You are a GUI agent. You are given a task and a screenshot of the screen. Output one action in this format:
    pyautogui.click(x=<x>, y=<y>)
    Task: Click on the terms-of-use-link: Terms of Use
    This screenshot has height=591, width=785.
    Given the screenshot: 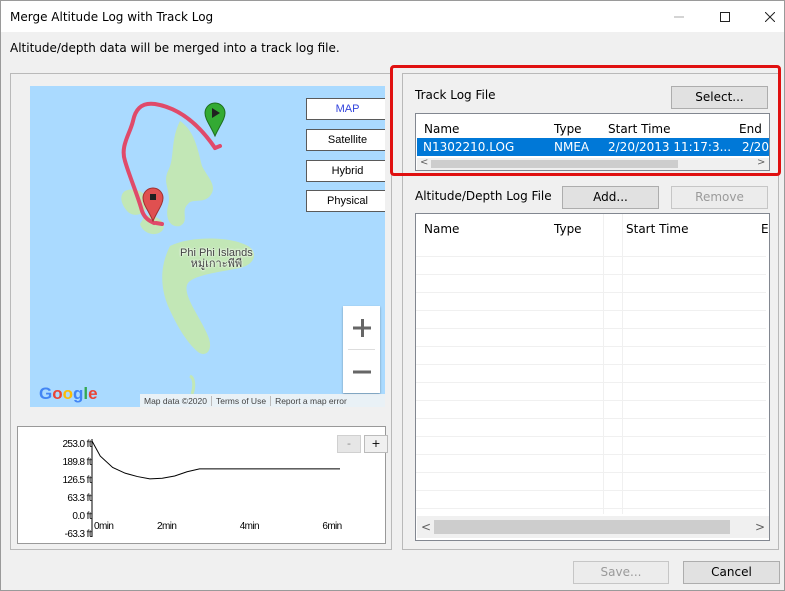 What is the action you would take?
    pyautogui.click(x=242, y=401)
    